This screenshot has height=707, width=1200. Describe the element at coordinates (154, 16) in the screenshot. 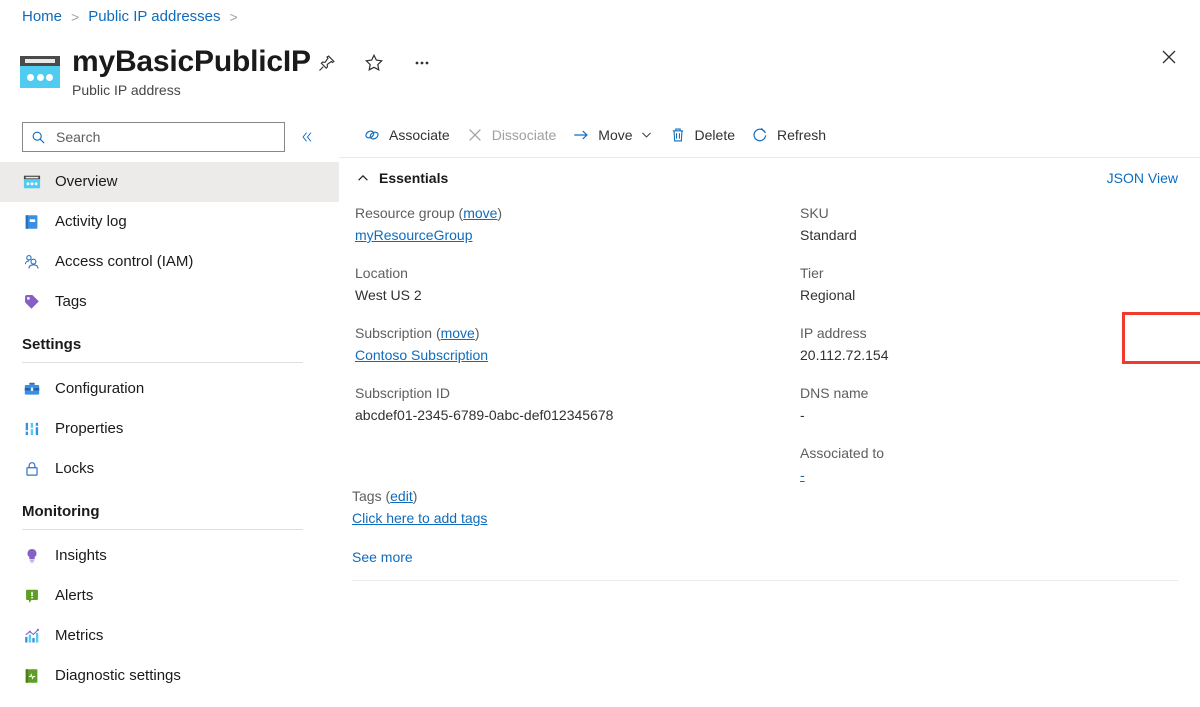

I see `breadcrumb-item-public-ip-addresses: Public IP addresses` at that location.